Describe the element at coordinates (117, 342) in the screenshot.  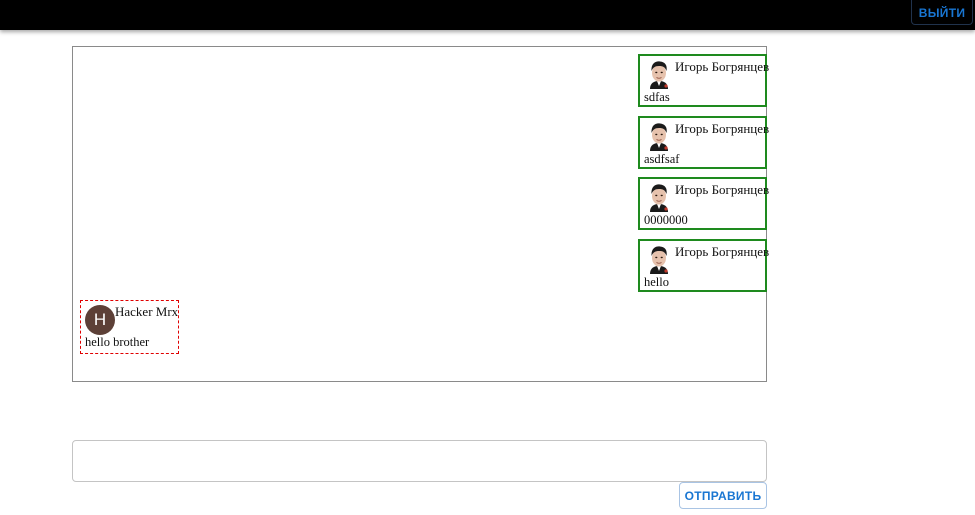
I see `message-text: hello brother` at that location.